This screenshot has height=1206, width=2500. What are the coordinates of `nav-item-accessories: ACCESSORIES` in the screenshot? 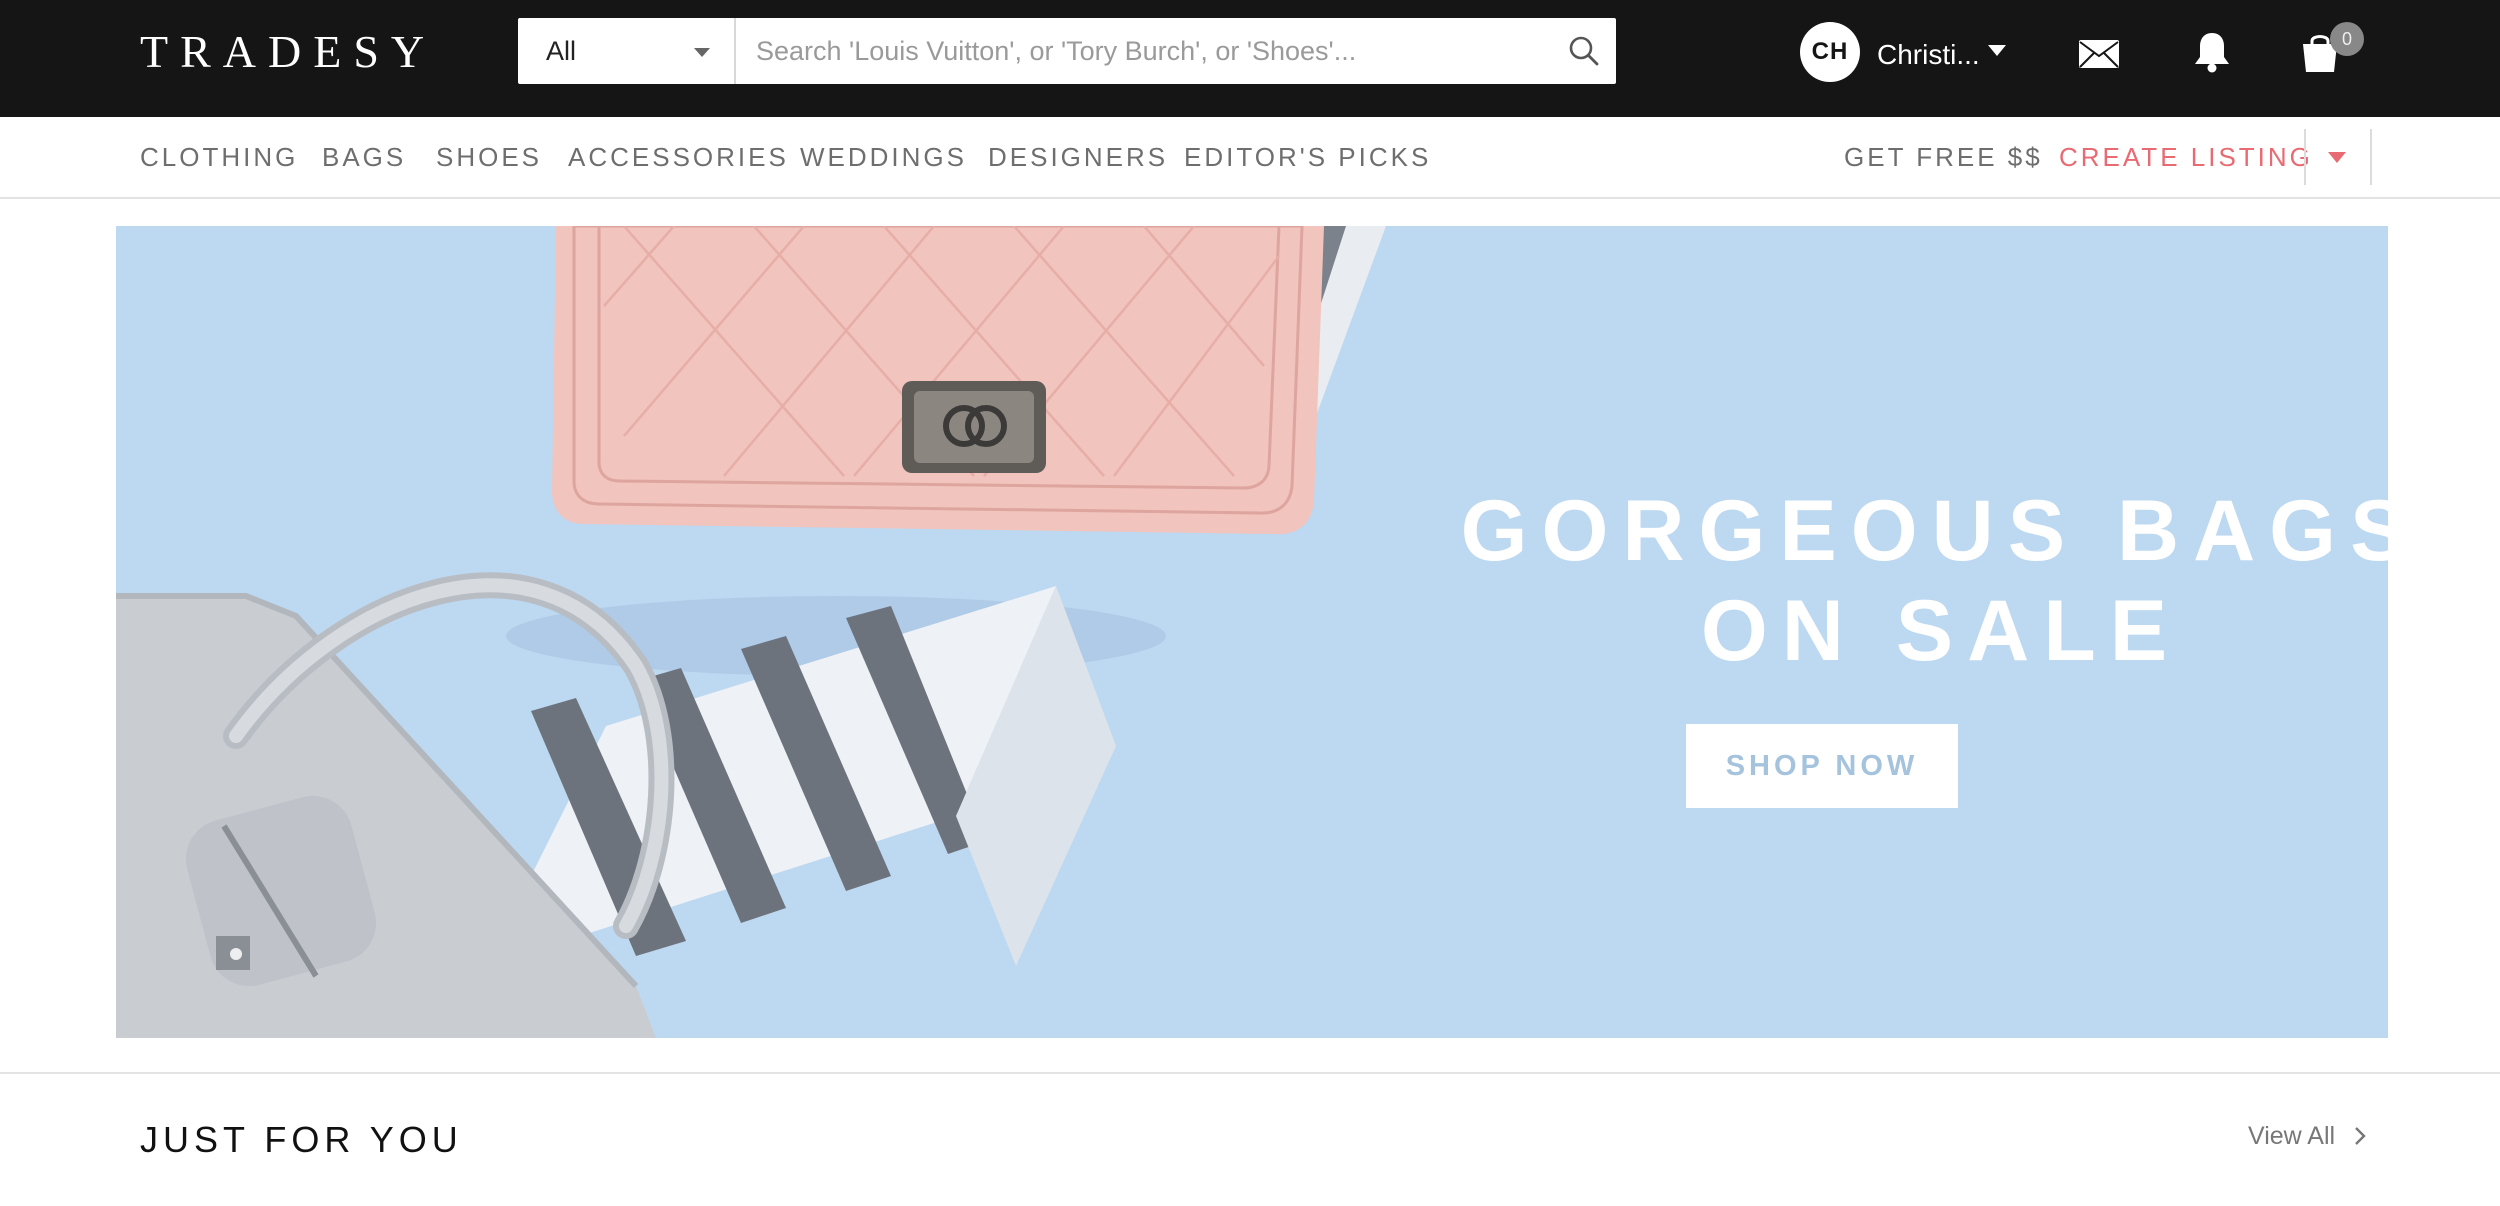 It's located at (678, 157).